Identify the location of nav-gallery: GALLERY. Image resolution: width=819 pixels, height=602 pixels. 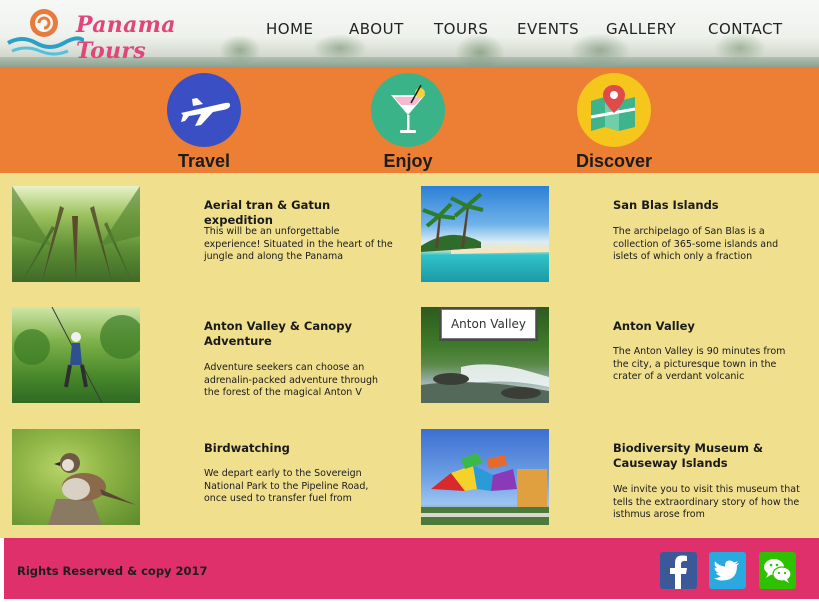
(641, 29).